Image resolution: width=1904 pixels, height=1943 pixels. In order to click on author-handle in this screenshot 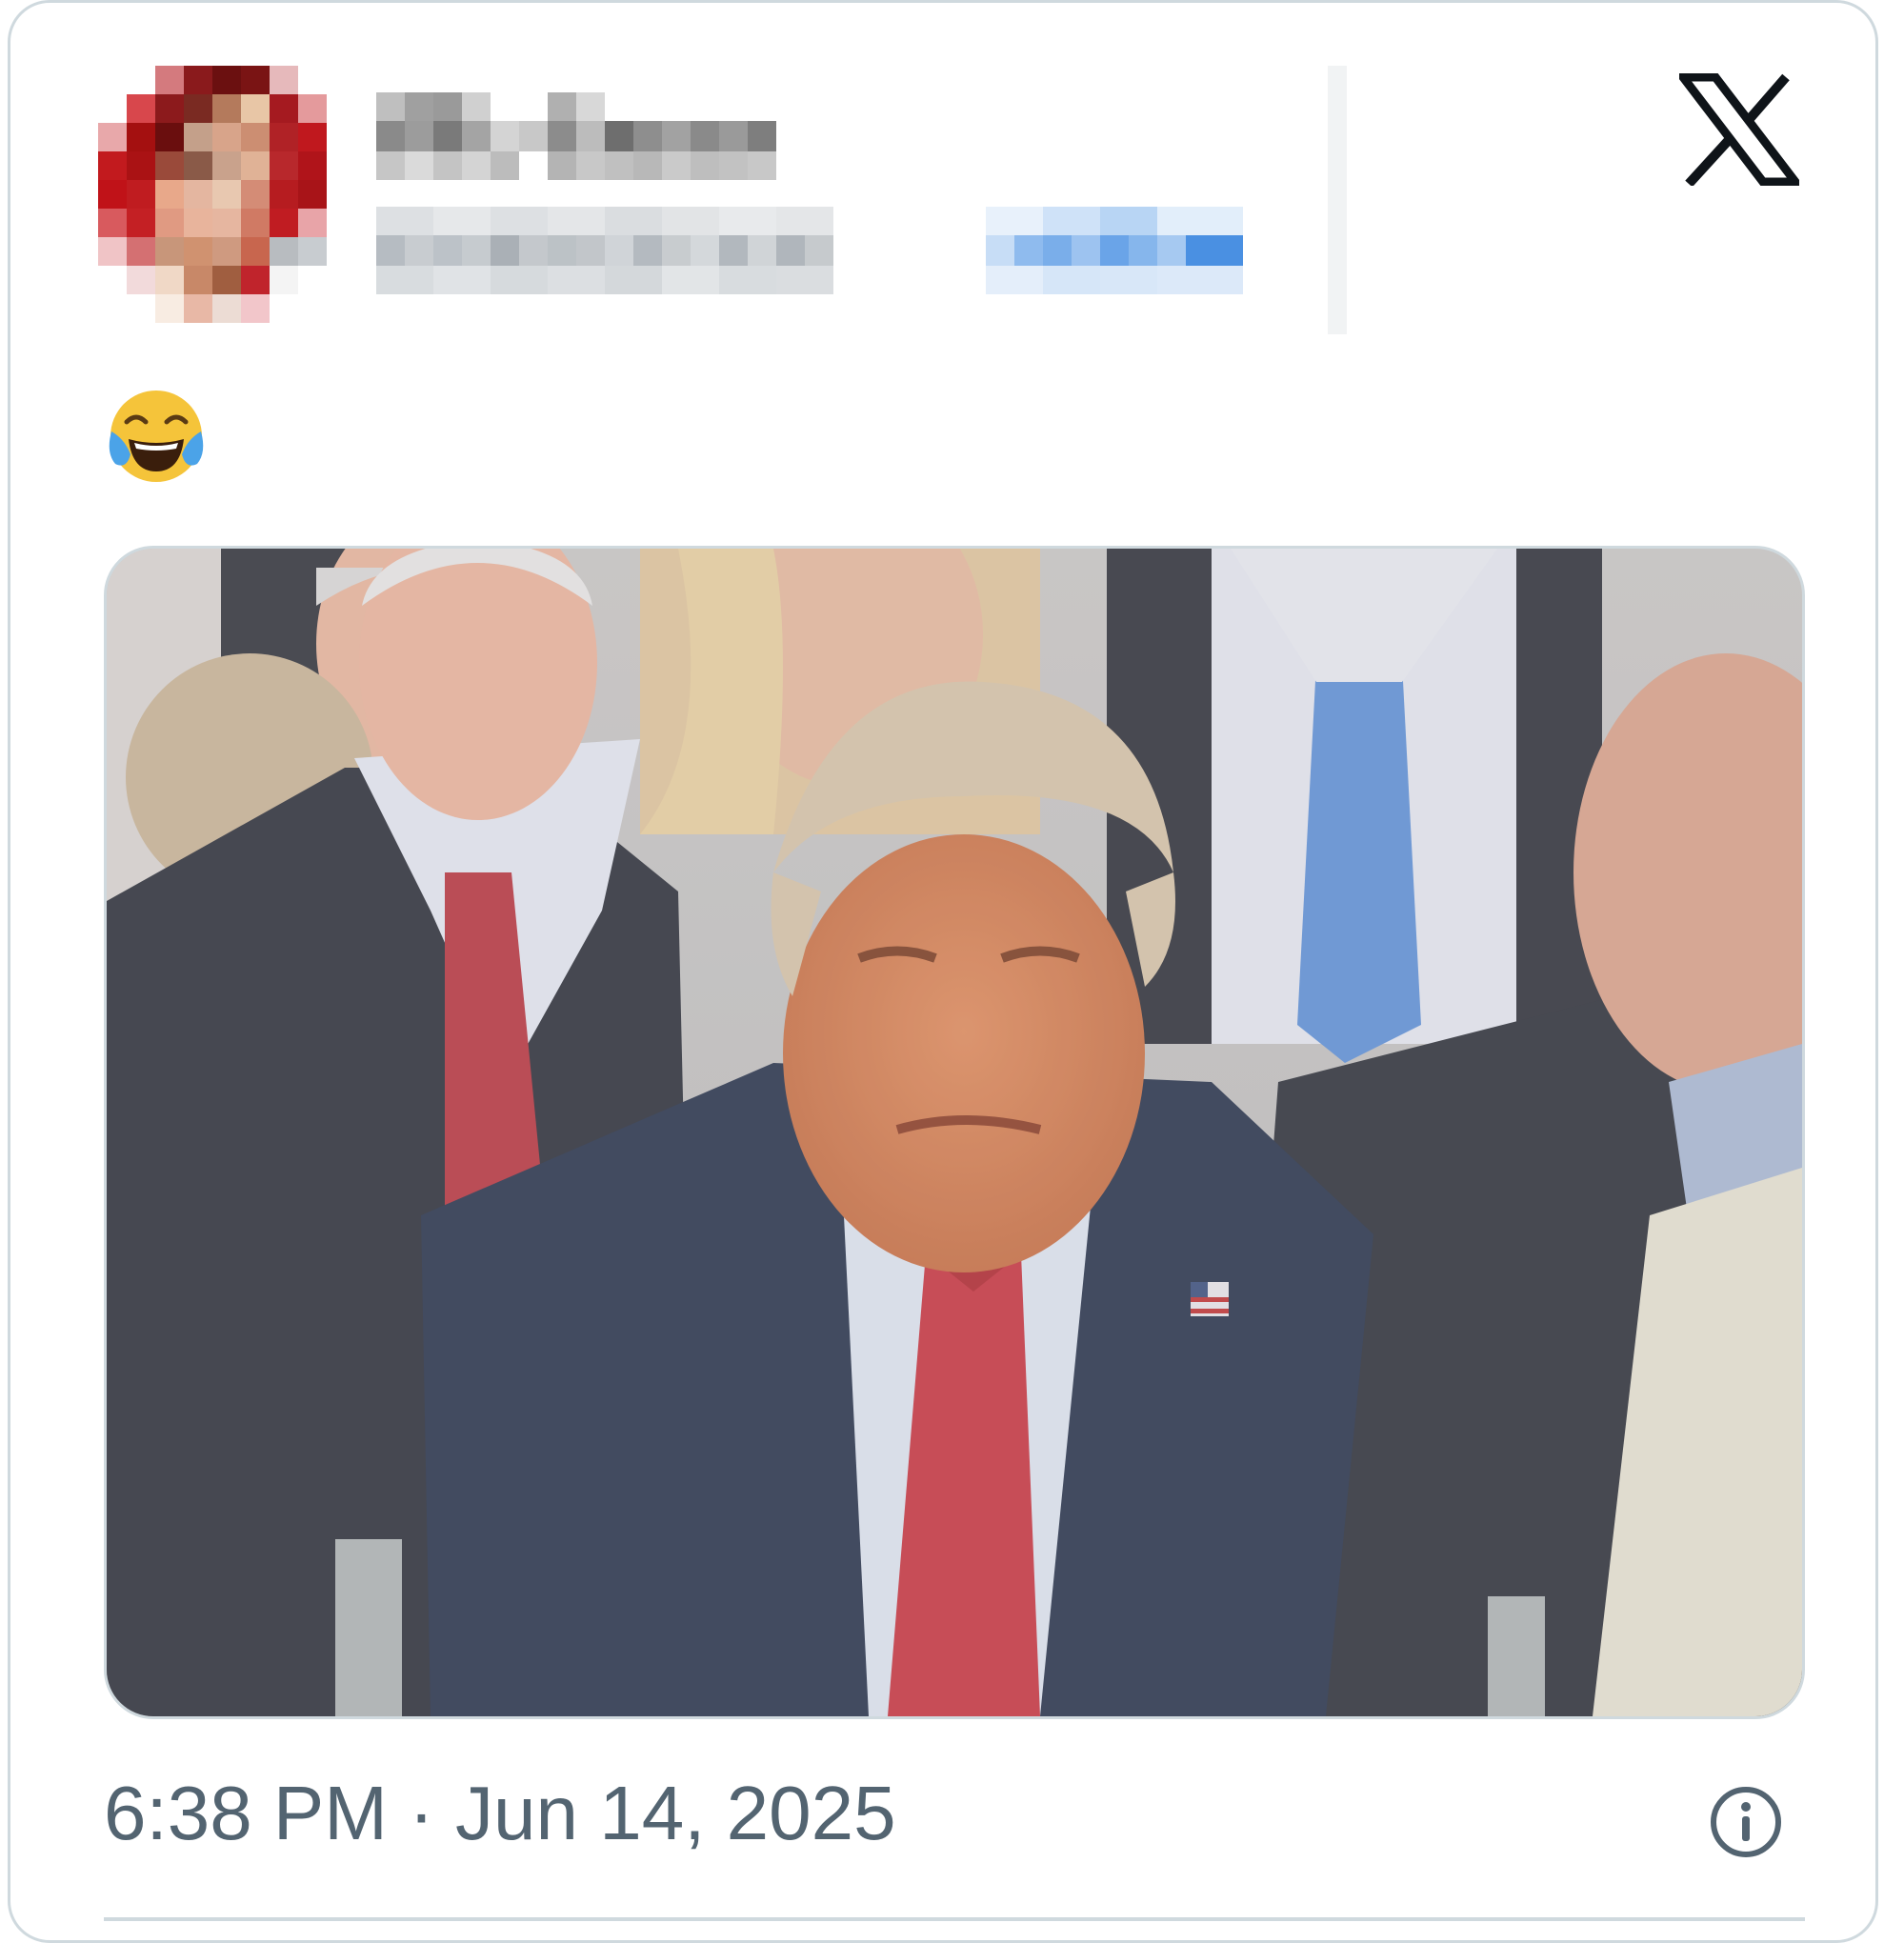, I will do `click(653, 251)`.